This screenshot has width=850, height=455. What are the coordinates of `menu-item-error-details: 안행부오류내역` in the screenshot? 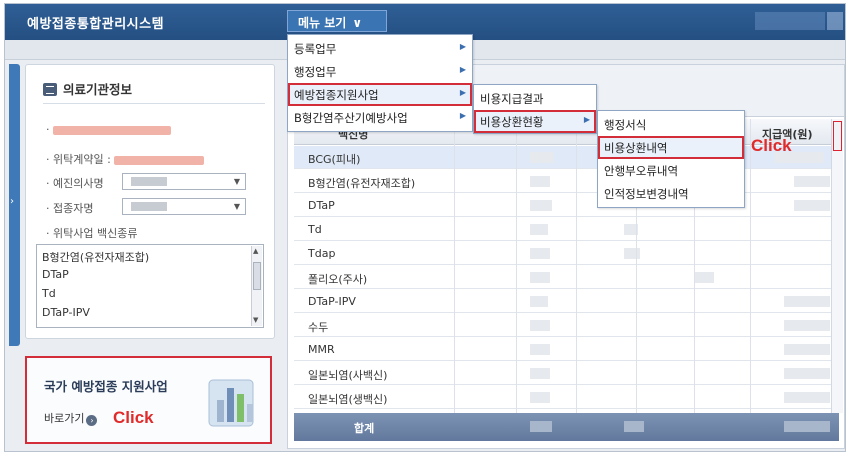 It's located at (671, 170).